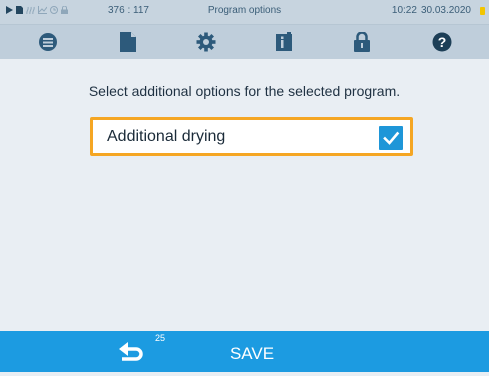 This screenshot has width=489, height=376. I want to click on footer: 25 SAVE, so click(244, 351).